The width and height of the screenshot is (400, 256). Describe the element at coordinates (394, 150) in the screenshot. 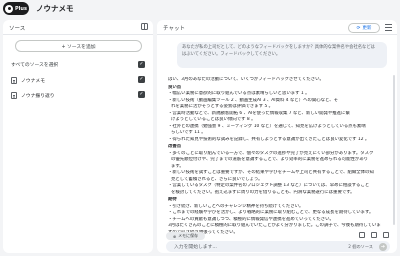

I see `chat-scrollbar` at that location.